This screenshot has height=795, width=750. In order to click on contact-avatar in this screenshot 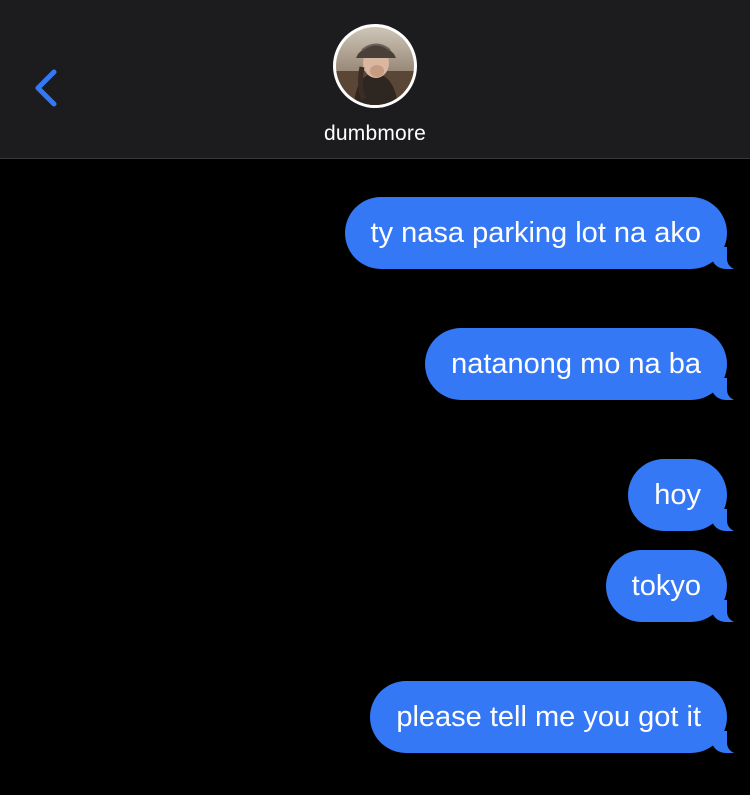, I will do `click(375, 66)`.